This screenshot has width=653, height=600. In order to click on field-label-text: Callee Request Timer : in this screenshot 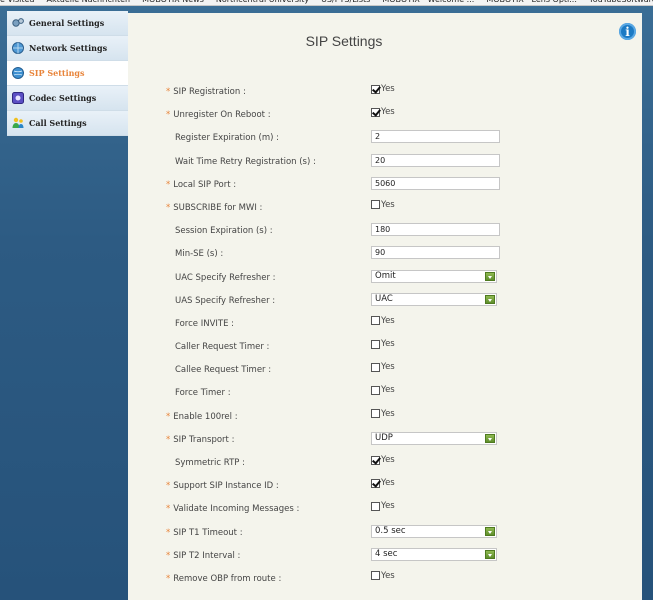, I will do `click(223, 370)`.